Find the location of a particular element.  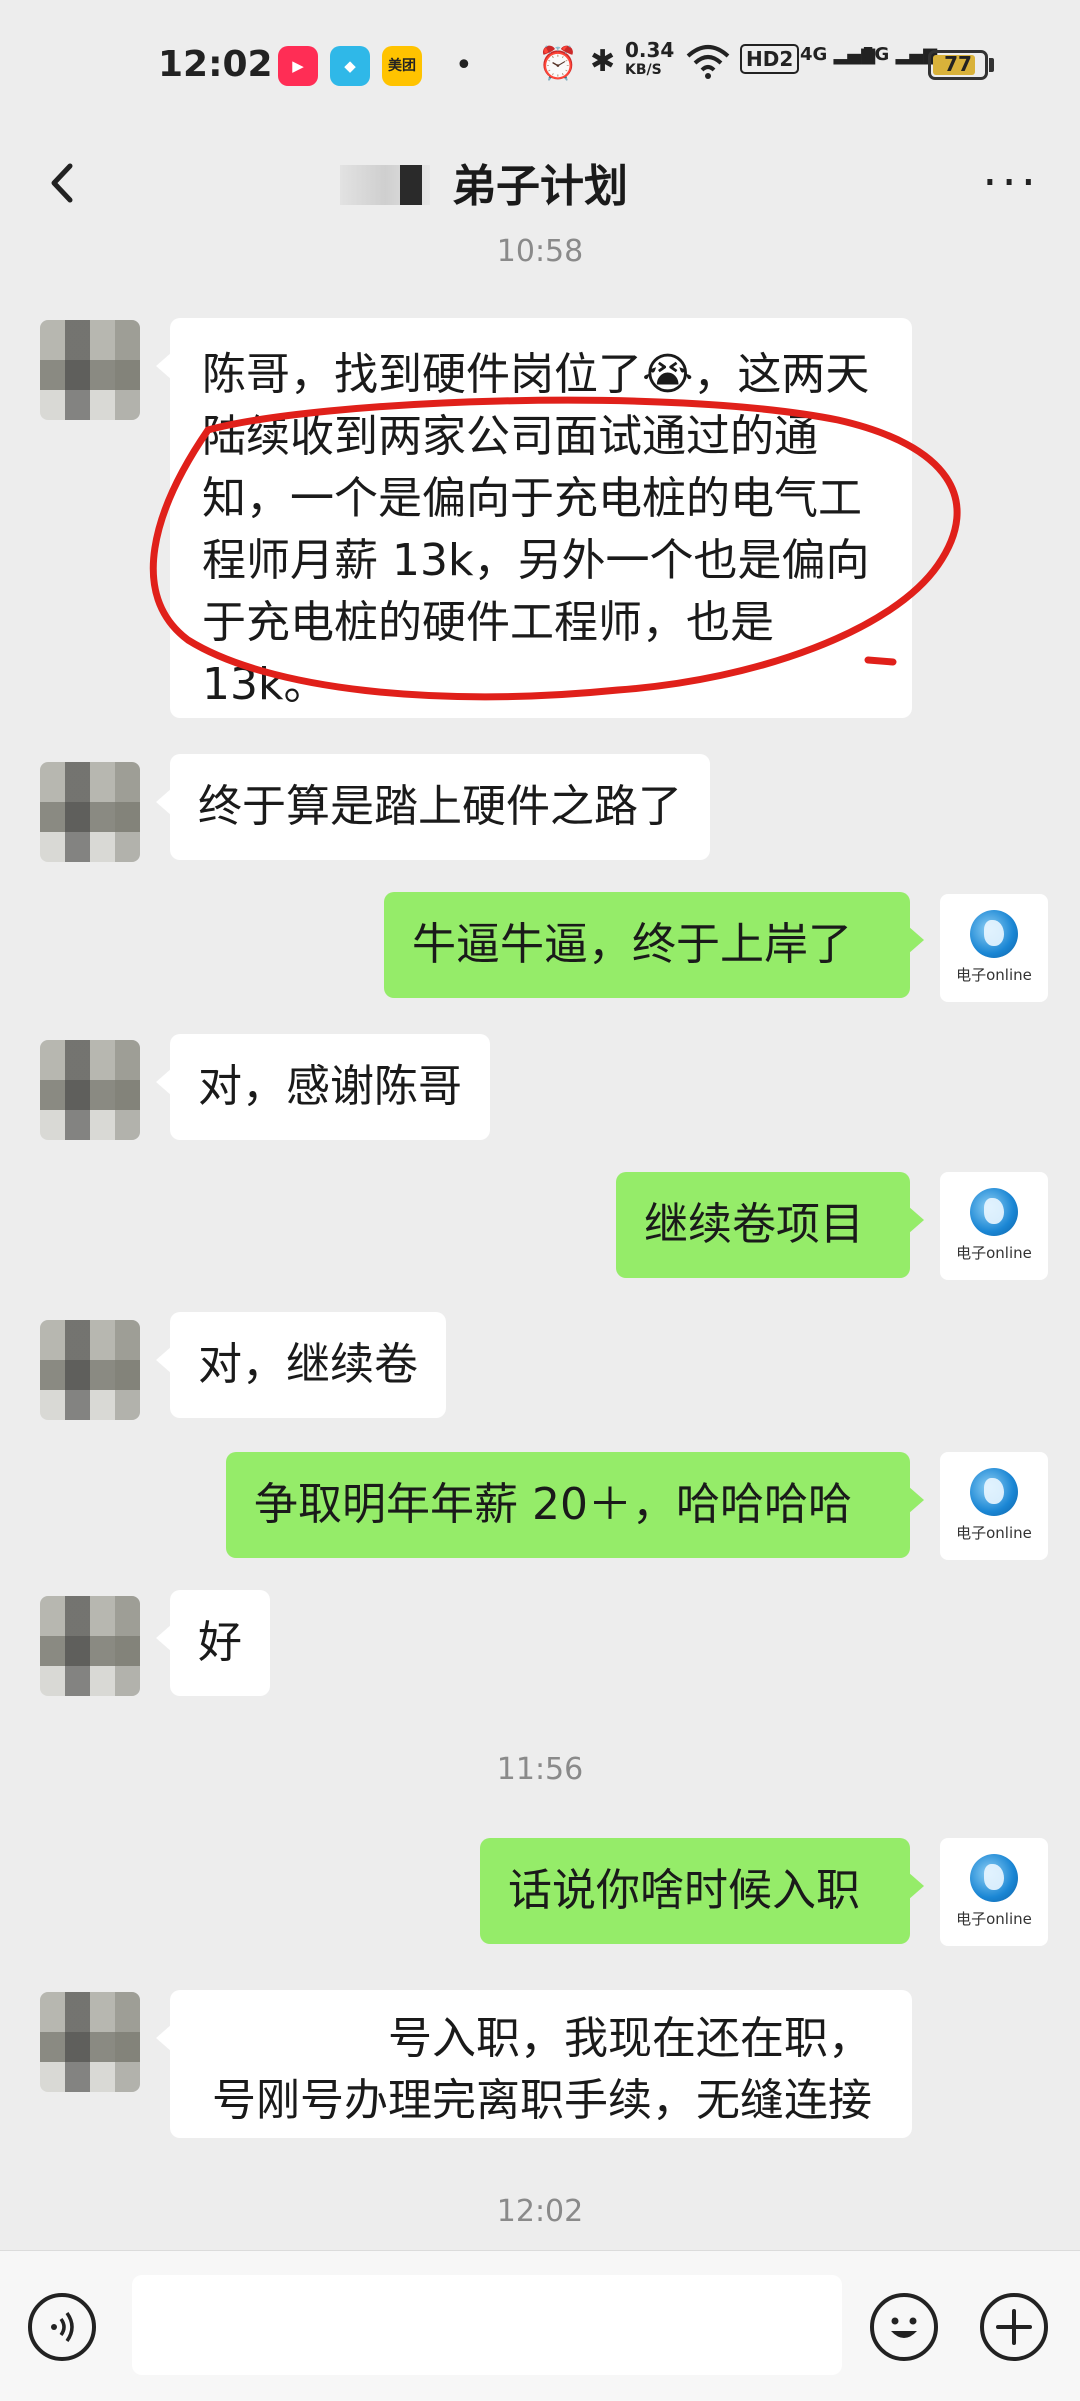

emoji-icon is located at coordinates (904, 2327).